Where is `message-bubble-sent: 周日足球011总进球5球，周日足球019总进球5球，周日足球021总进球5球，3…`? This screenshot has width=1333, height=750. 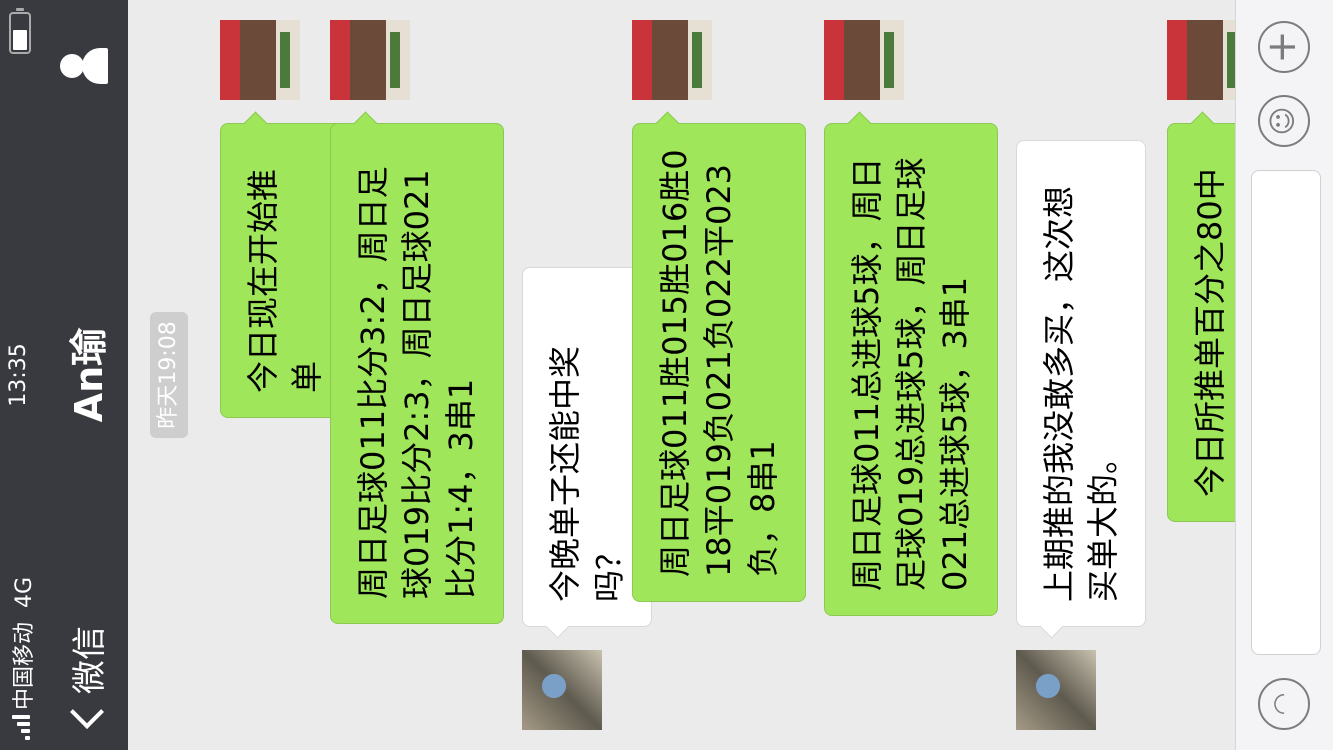 message-bubble-sent: 周日足球011总进球5球，周日足球019总进球5球，周日足球021总进球5球，3… is located at coordinates (911, 369).